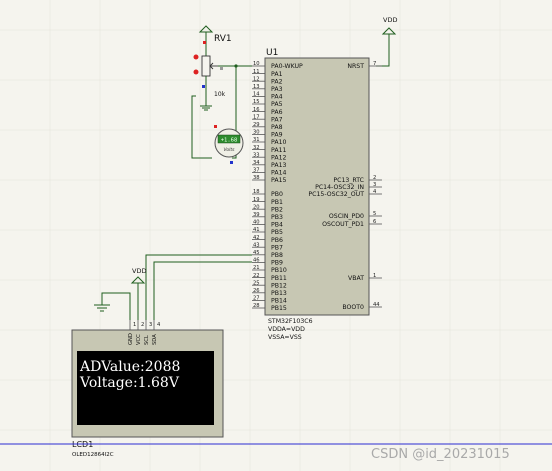  Describe the element at coordinates (256, 72) in the screenshot. I see `pin-number: 11` at that location.